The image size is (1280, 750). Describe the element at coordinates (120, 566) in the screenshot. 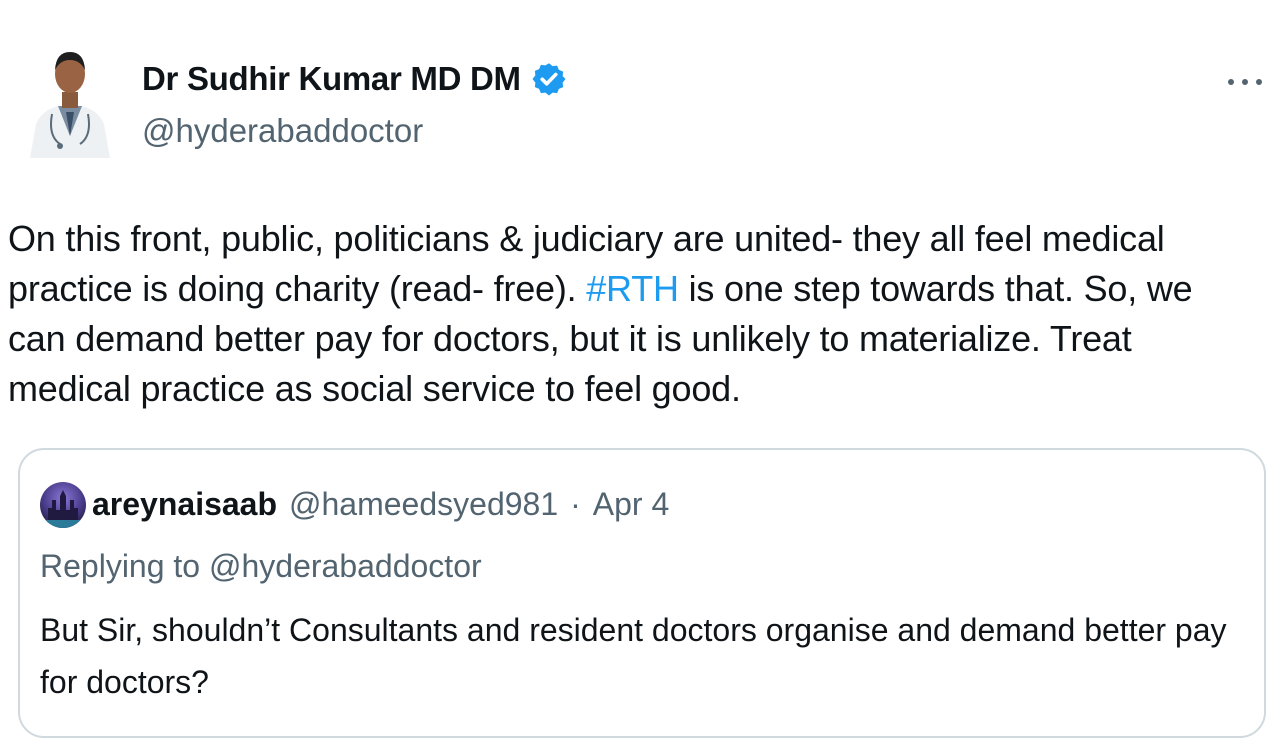

I see `replying-to-label: Replying to` at that location.